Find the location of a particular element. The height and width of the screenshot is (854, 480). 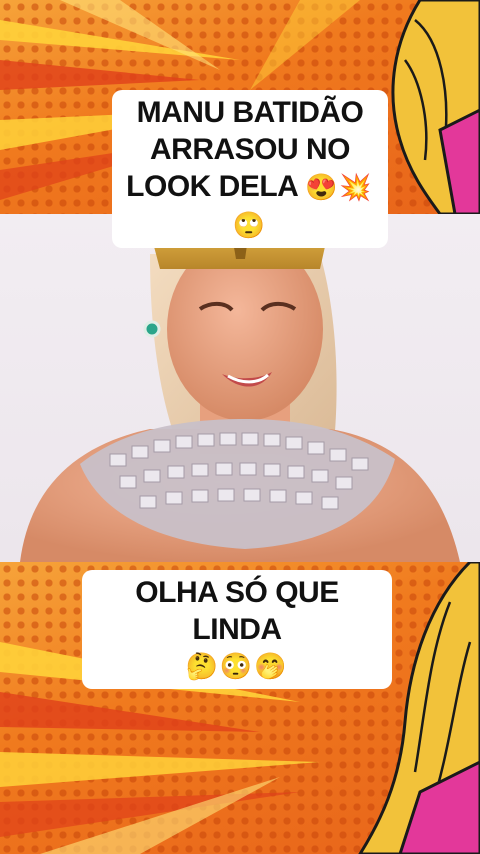

bottom-caption-text: OLHA SÓ QUE LINDA is located at coordinates (237, 611).